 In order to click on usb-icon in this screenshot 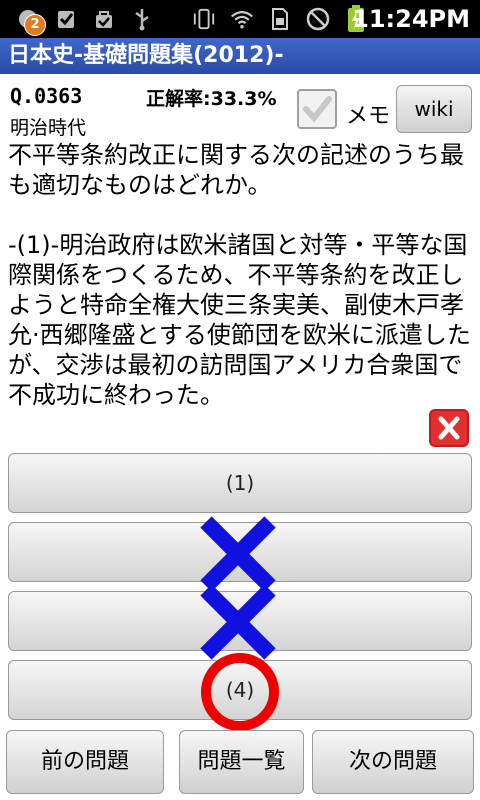, I will do `click(142, 19)`.